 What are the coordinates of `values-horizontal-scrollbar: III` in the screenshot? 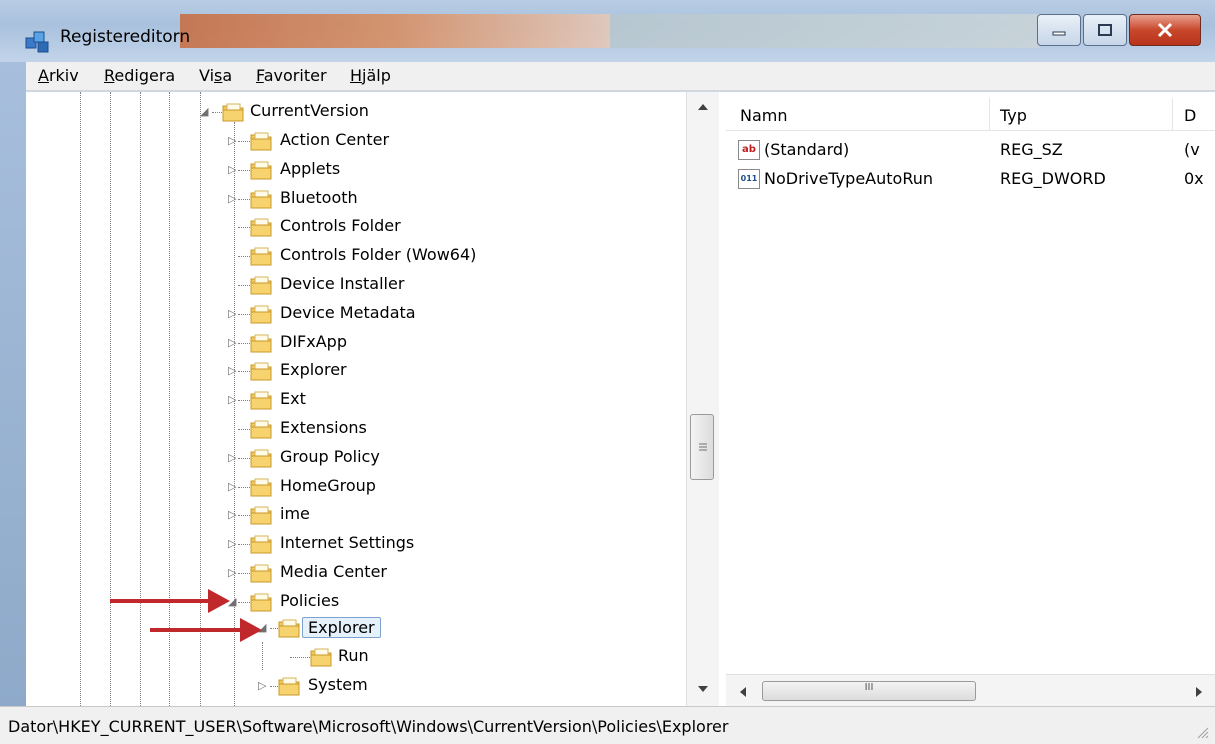 It's located at (970, 690).